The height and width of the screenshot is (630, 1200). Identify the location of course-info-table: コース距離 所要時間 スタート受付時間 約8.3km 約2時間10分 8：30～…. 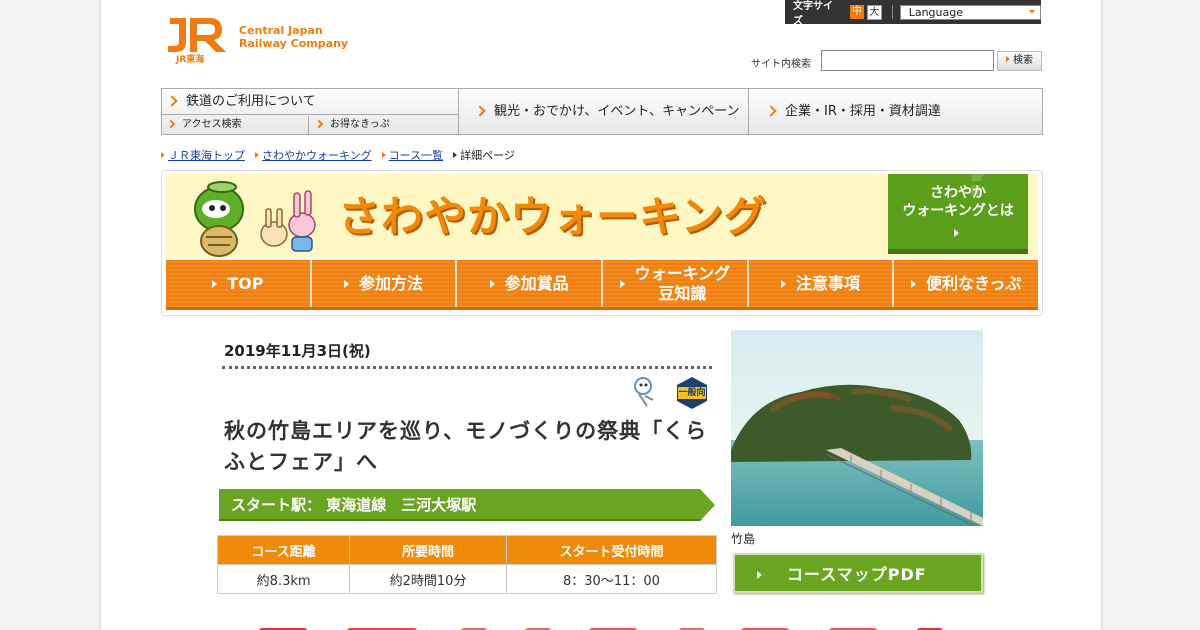
(467, 564).